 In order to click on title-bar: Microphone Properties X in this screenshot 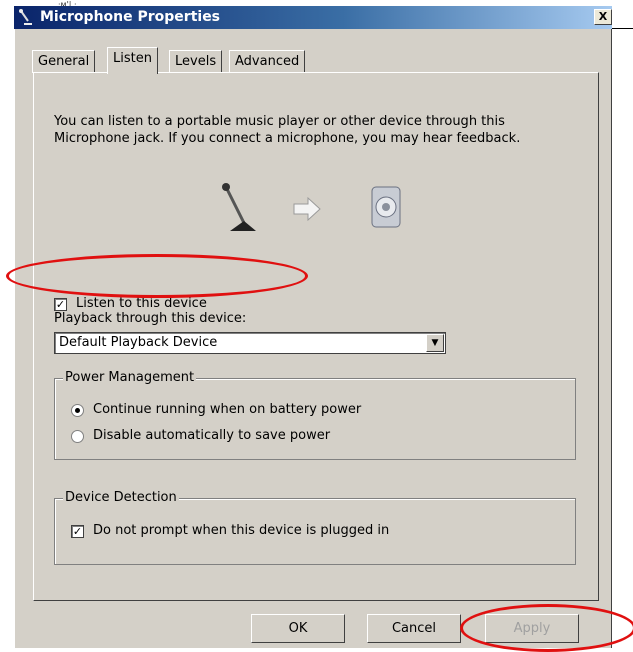, I will do `click(313, 17)`.